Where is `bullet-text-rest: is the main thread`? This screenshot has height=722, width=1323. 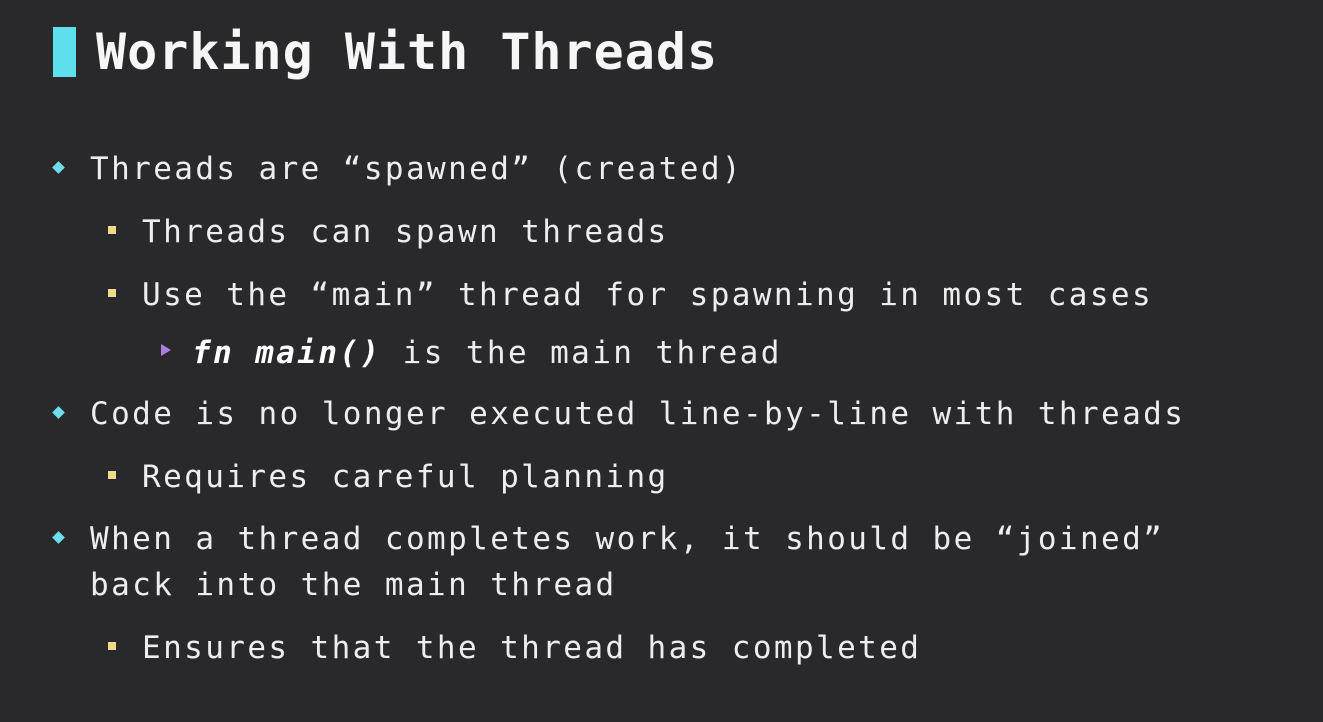
bullet-text-rest: is the main thread is located at coordinates (581, 353).